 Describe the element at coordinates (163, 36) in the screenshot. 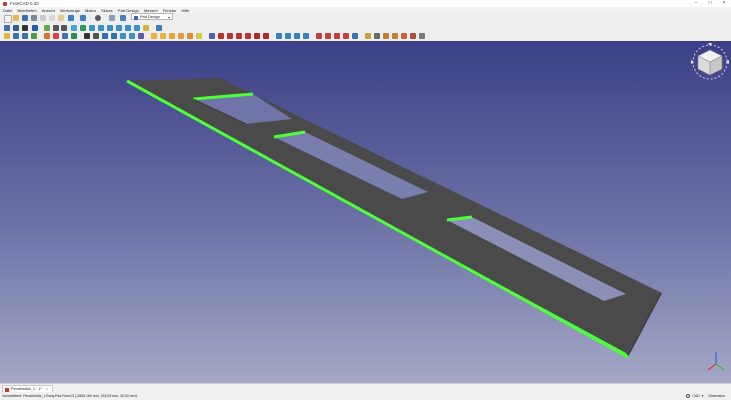

I see `revolution-icon` at that location.